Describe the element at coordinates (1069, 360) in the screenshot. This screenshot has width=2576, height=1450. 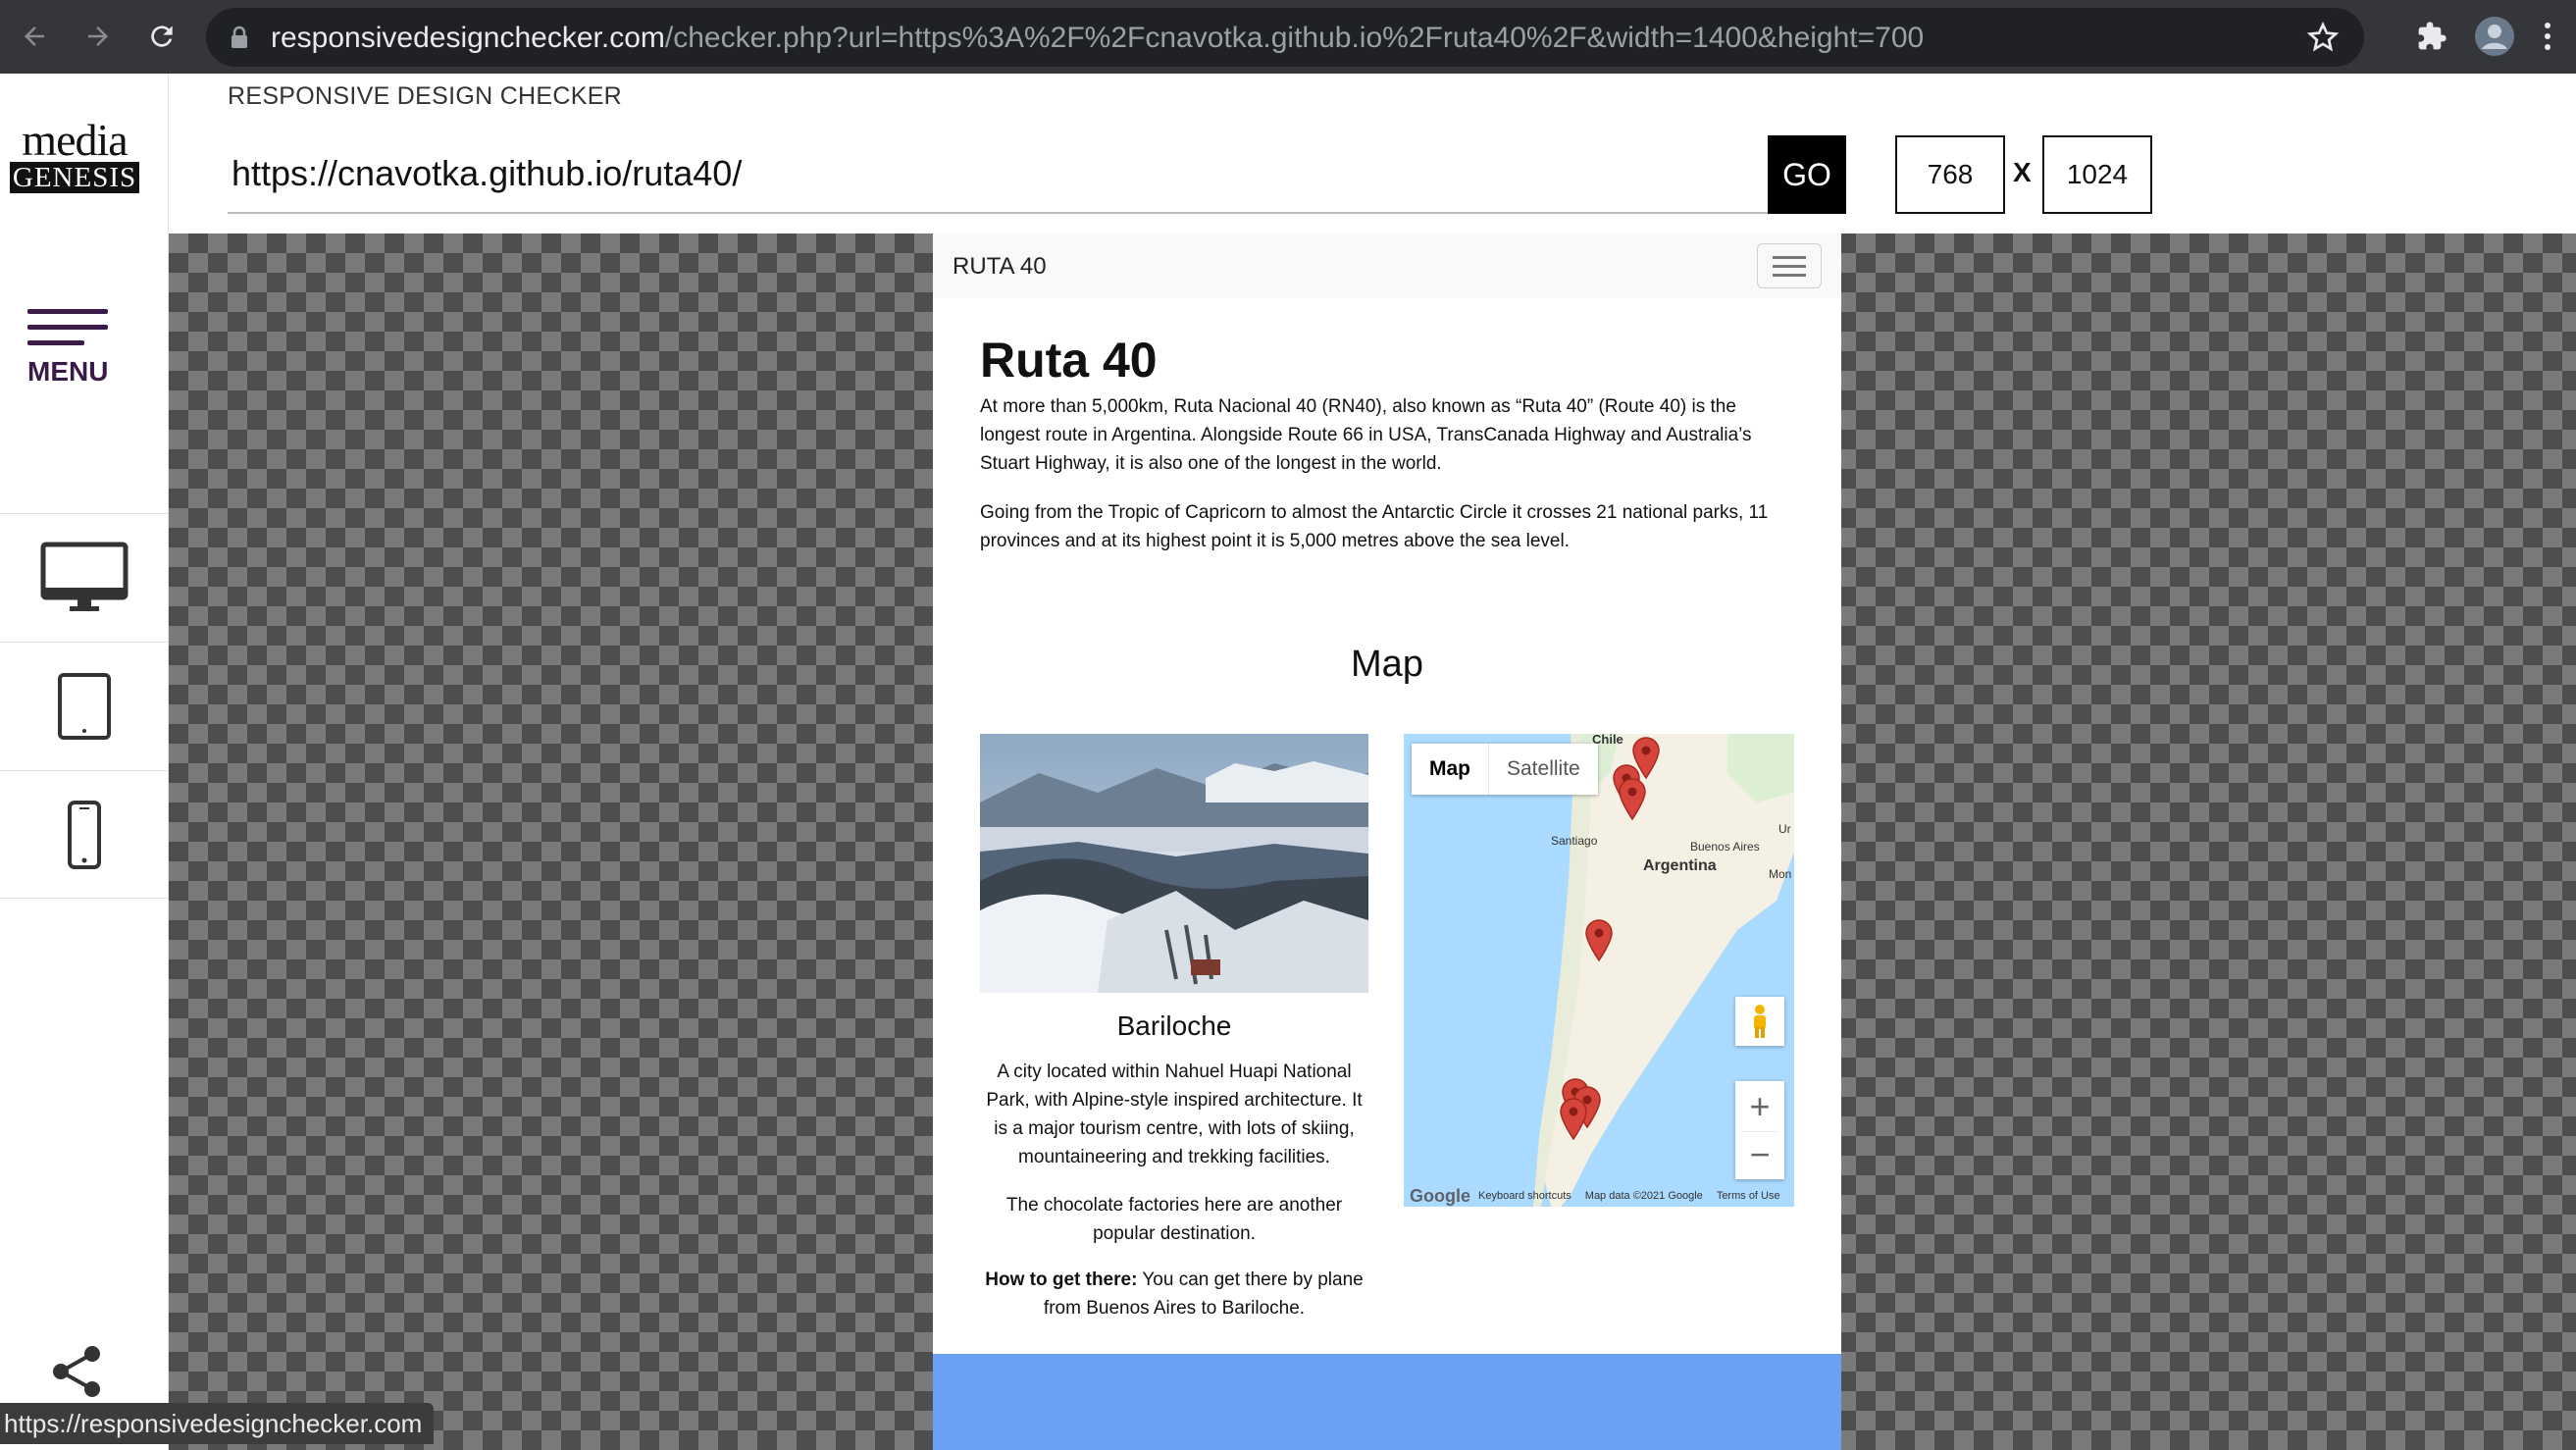
I see `page-title: Ruta 40` at that location.